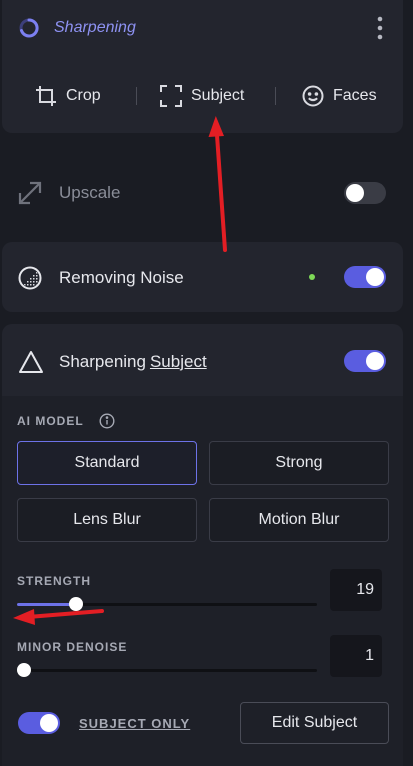 This screenshot has height=766, width=413. What do you see at coordinates (312, 277) in the screenshot?
I see `status-dot` at bounding box center [312, 277].